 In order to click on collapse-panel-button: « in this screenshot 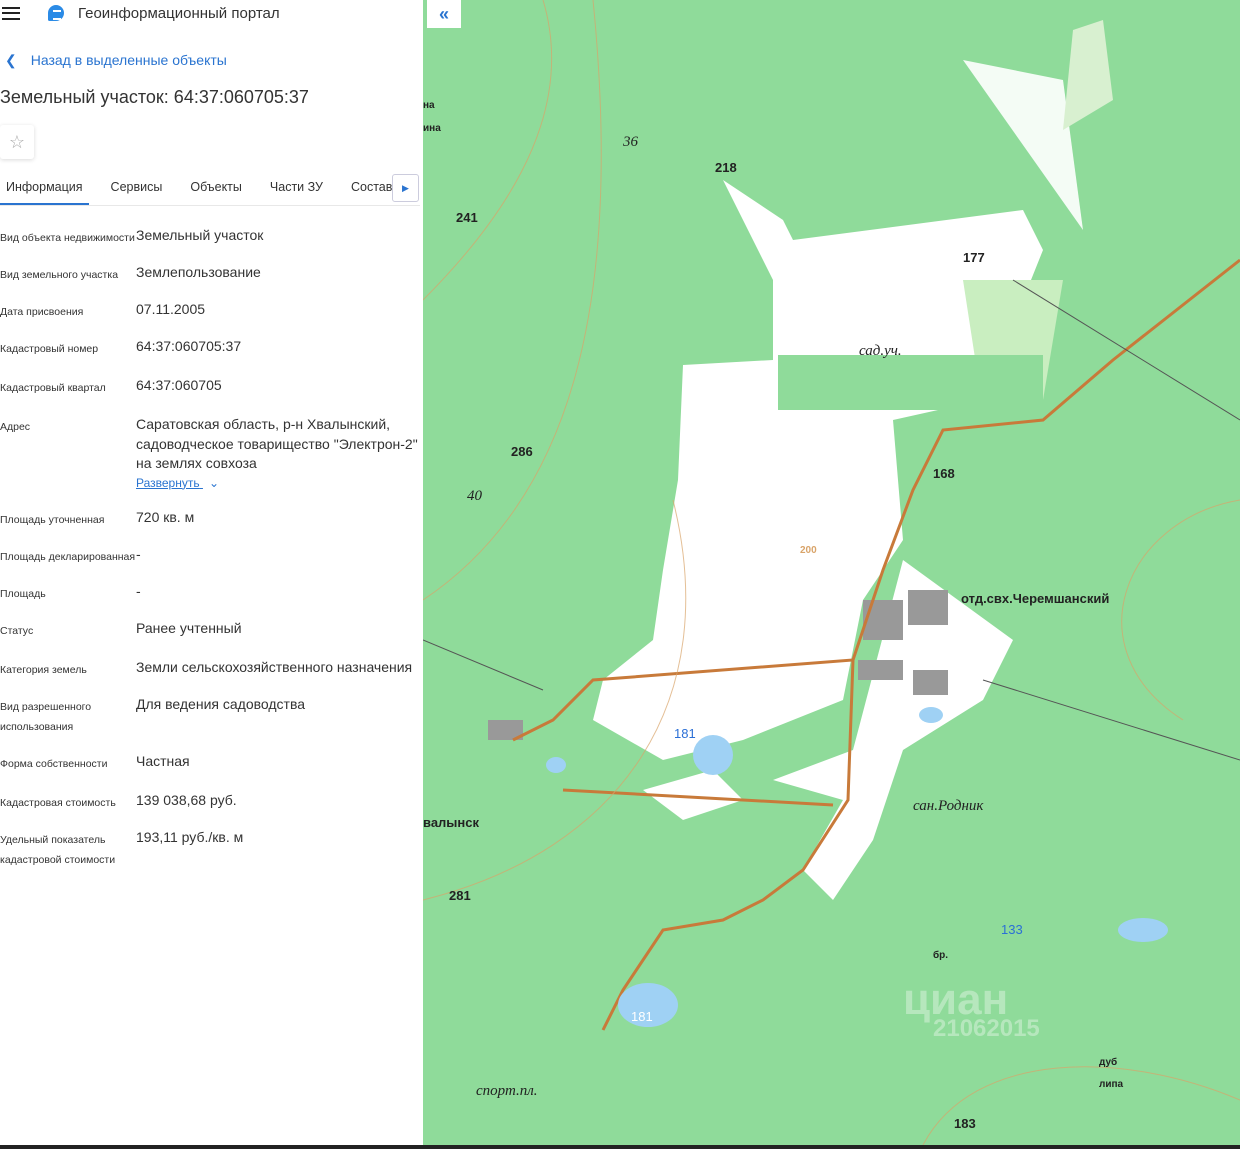, I will do `click(444, 14)`.